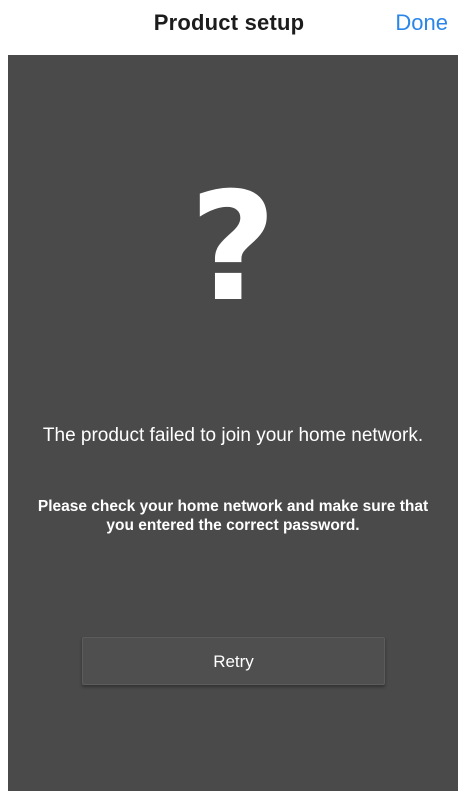  Describe the element at coordinates (421, 23) in the screenshot. I see `done-button: Done` at that location.